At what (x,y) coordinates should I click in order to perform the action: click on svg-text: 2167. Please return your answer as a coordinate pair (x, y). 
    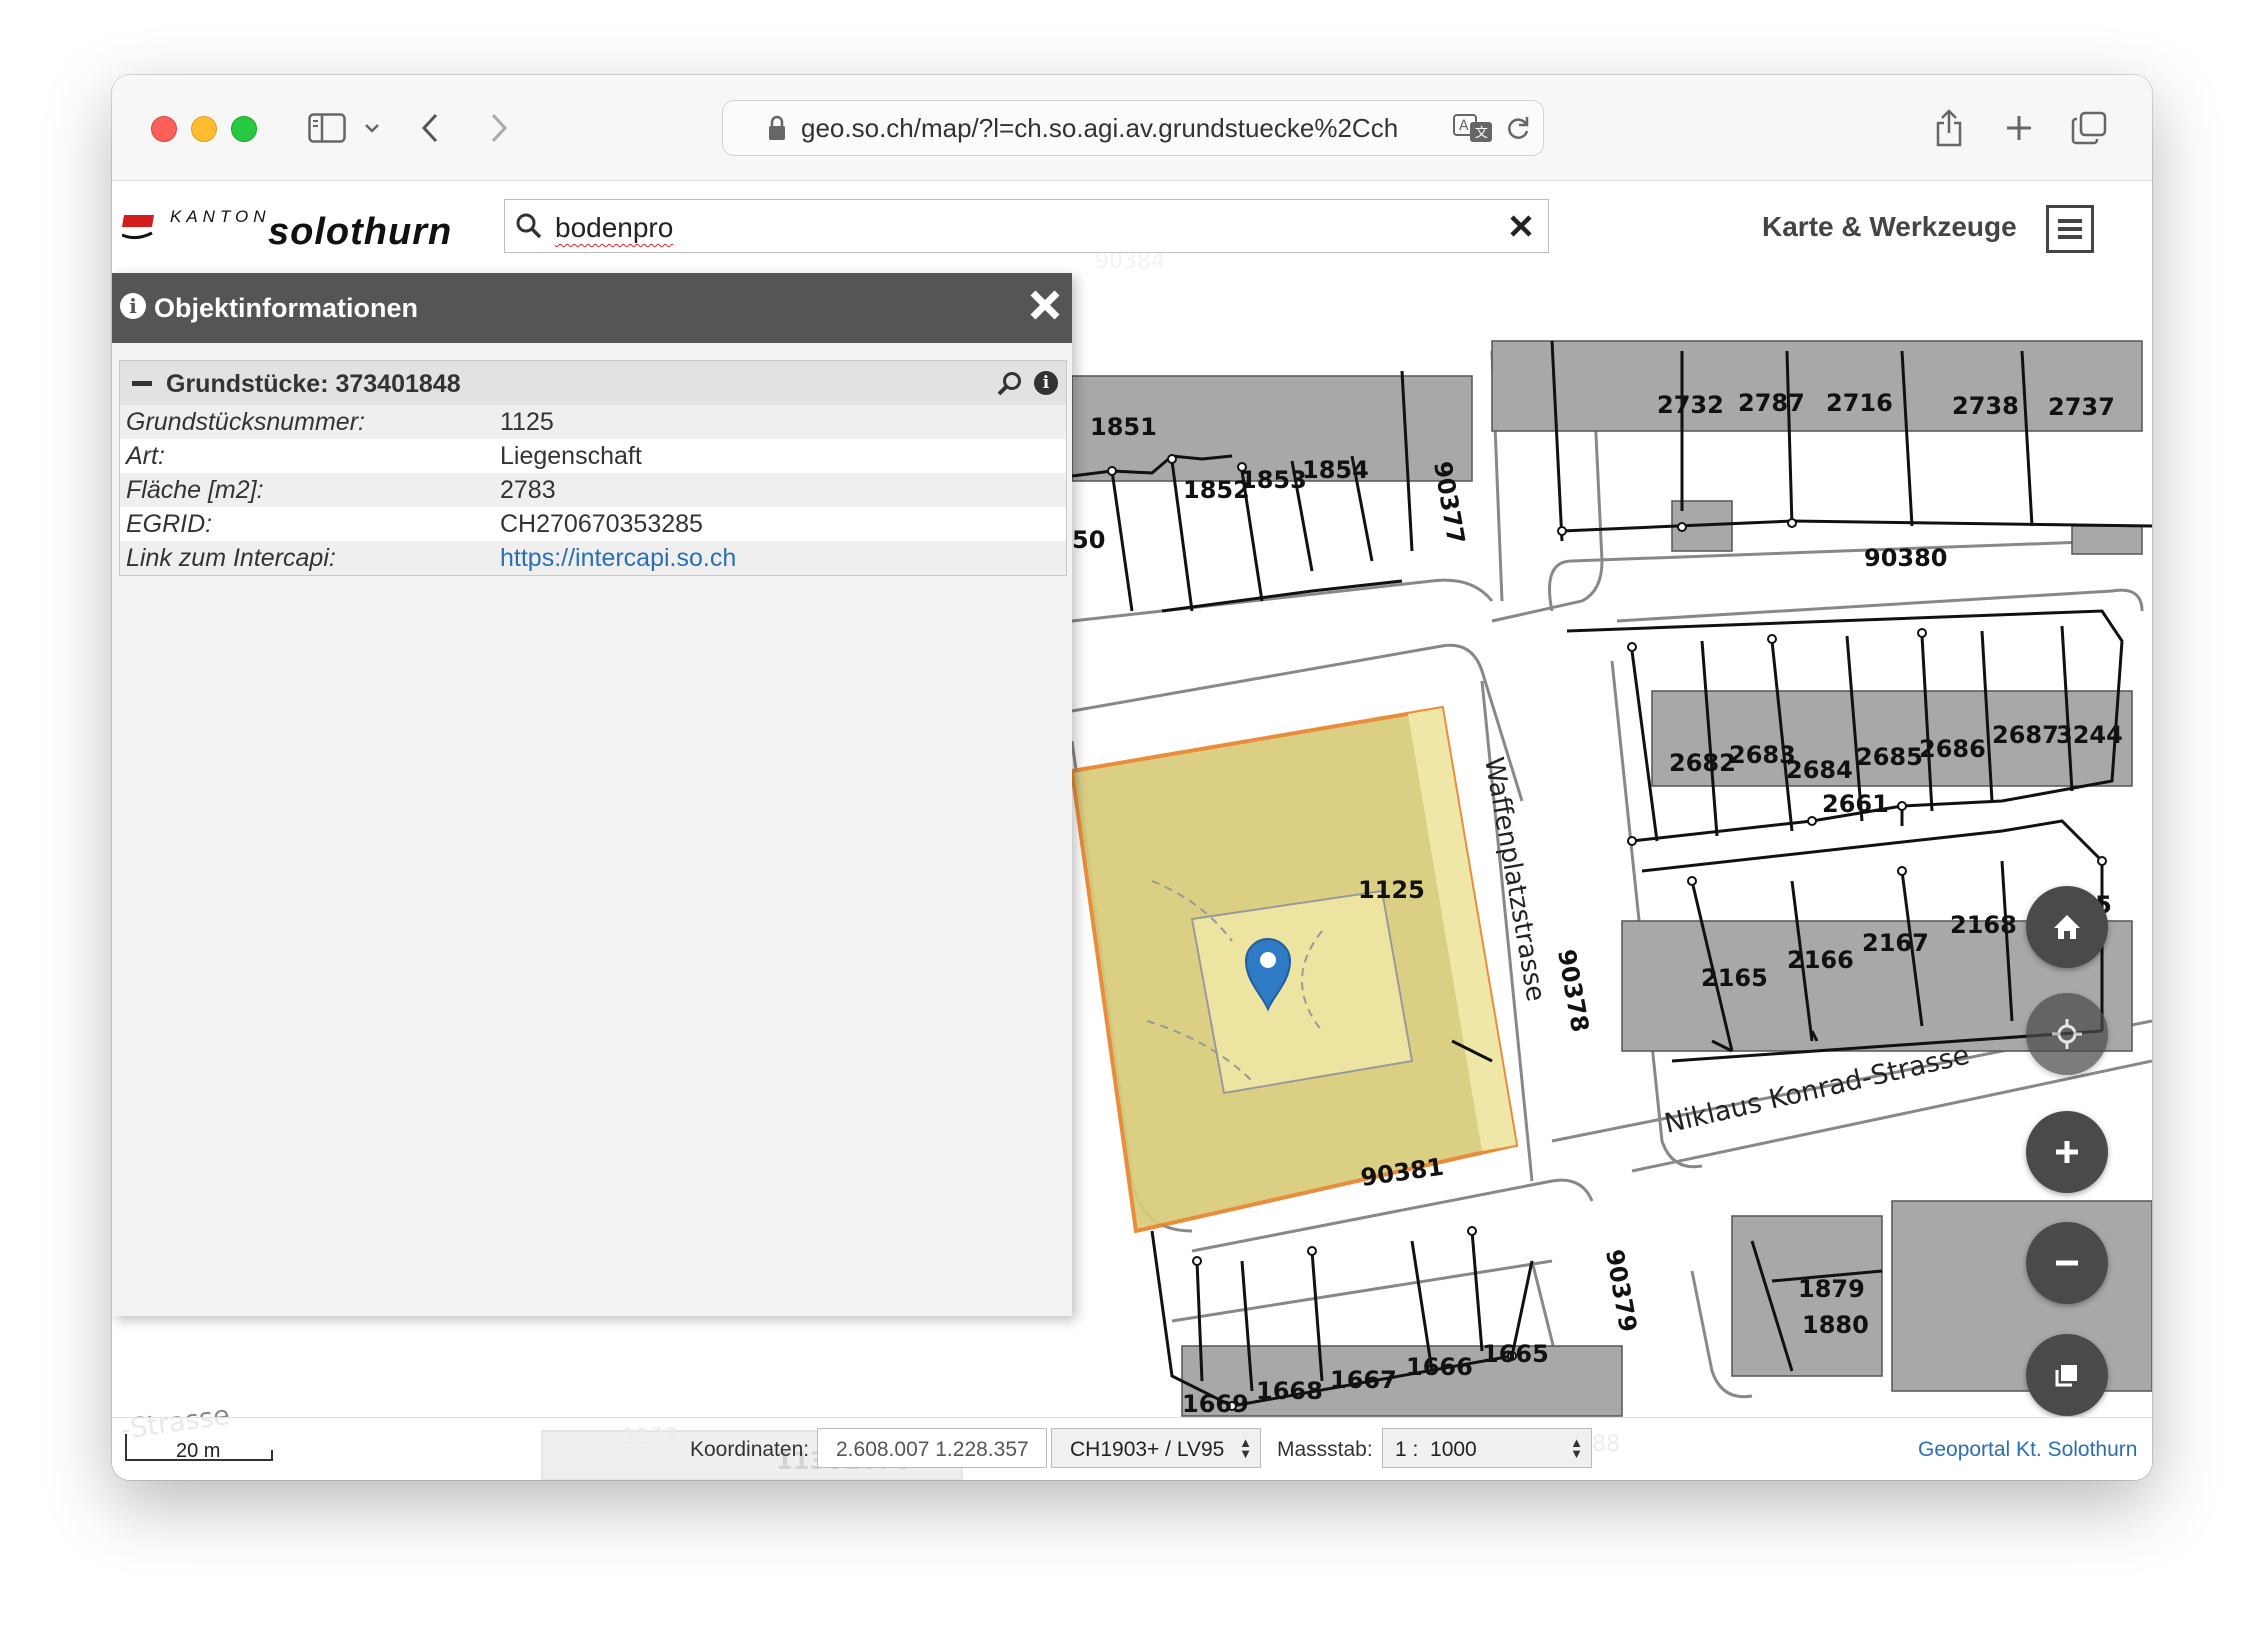
    Looking at the image, I should click on (1895, 943).